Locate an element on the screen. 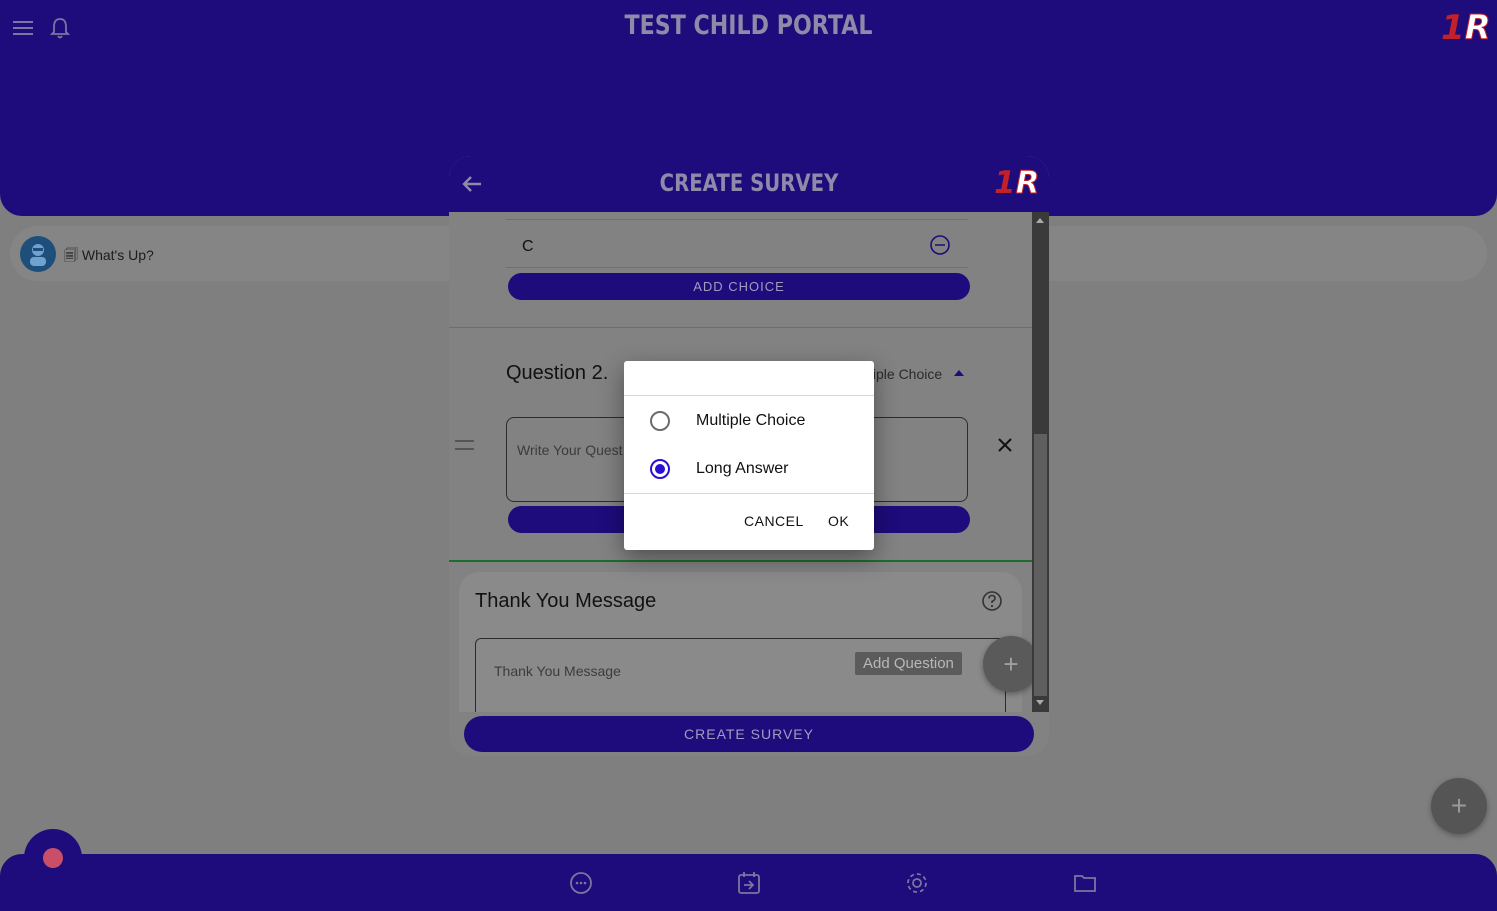 The image size is (1497, 911). modal-header: CREATE SURVEY 1R is located at coordinates (749, 184).